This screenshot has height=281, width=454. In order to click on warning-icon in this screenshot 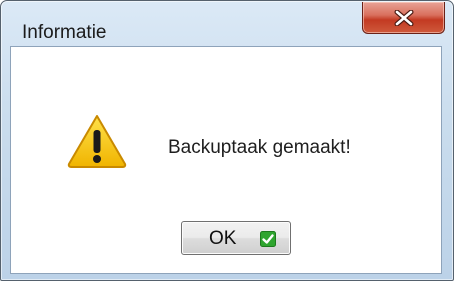, I will do `click(97, 141)`.